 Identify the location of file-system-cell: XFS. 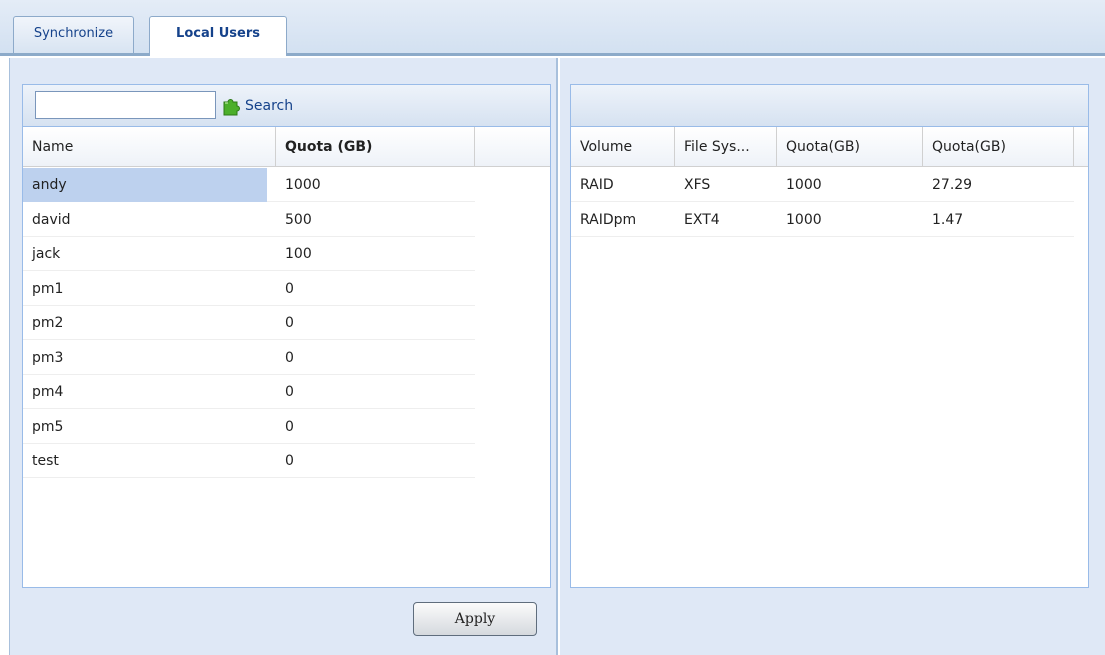
(726, 185).